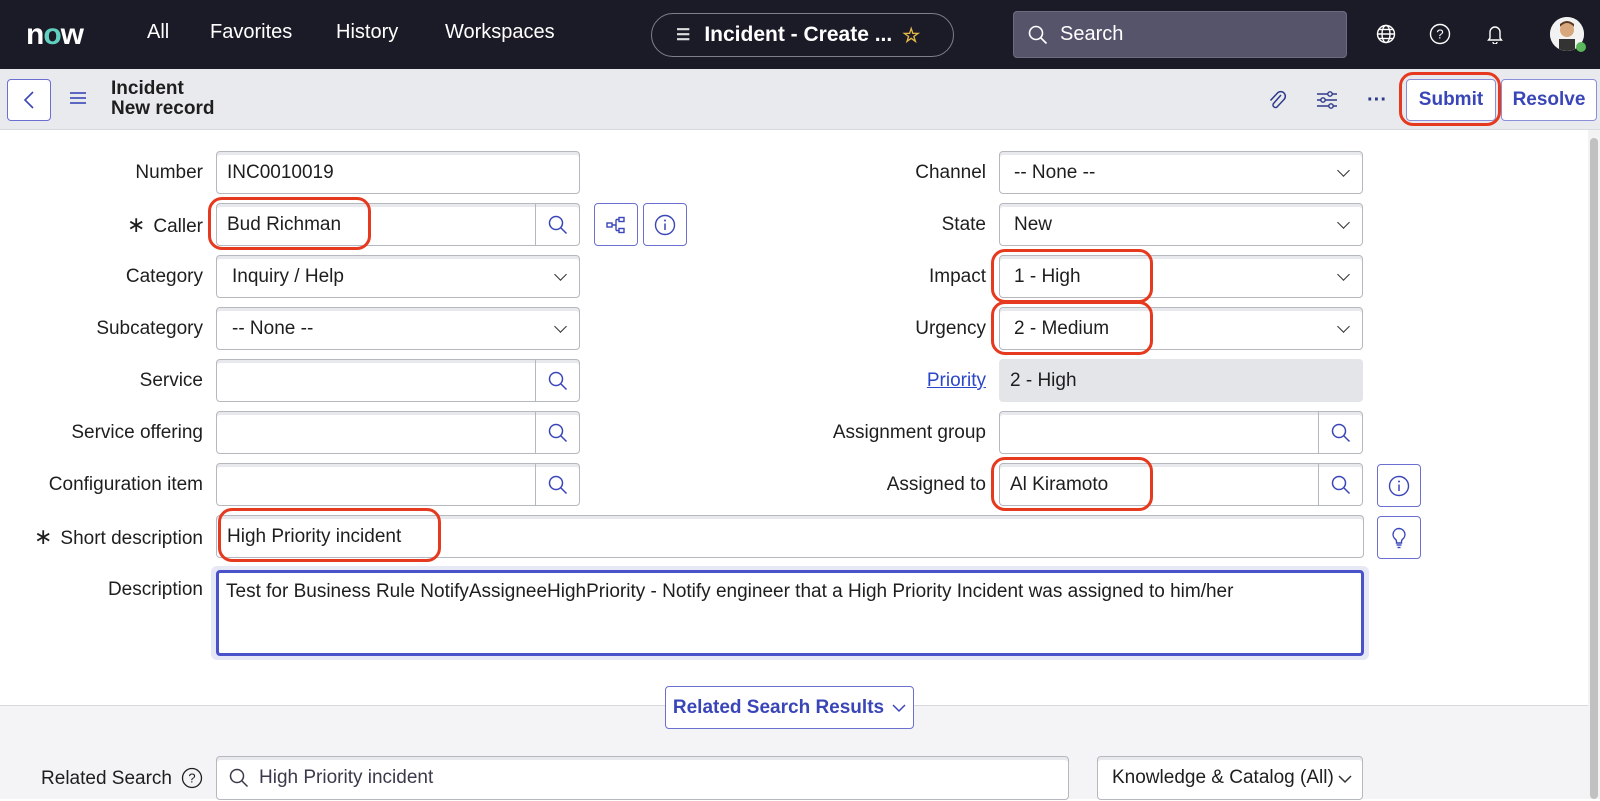 This screenshot has height=801, width=1600. I want to click on assignment-group-lookup-button, so click(1340, 432).